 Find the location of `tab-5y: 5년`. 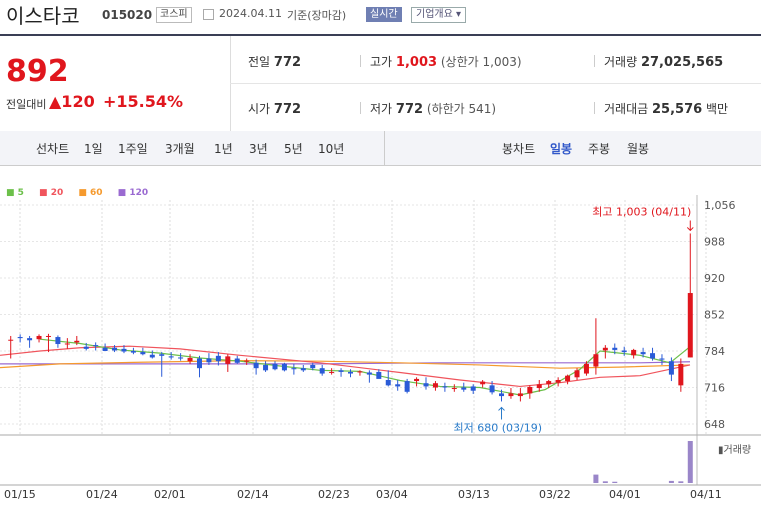

tab-5y: 5년 is located at coordinates (293, 148).